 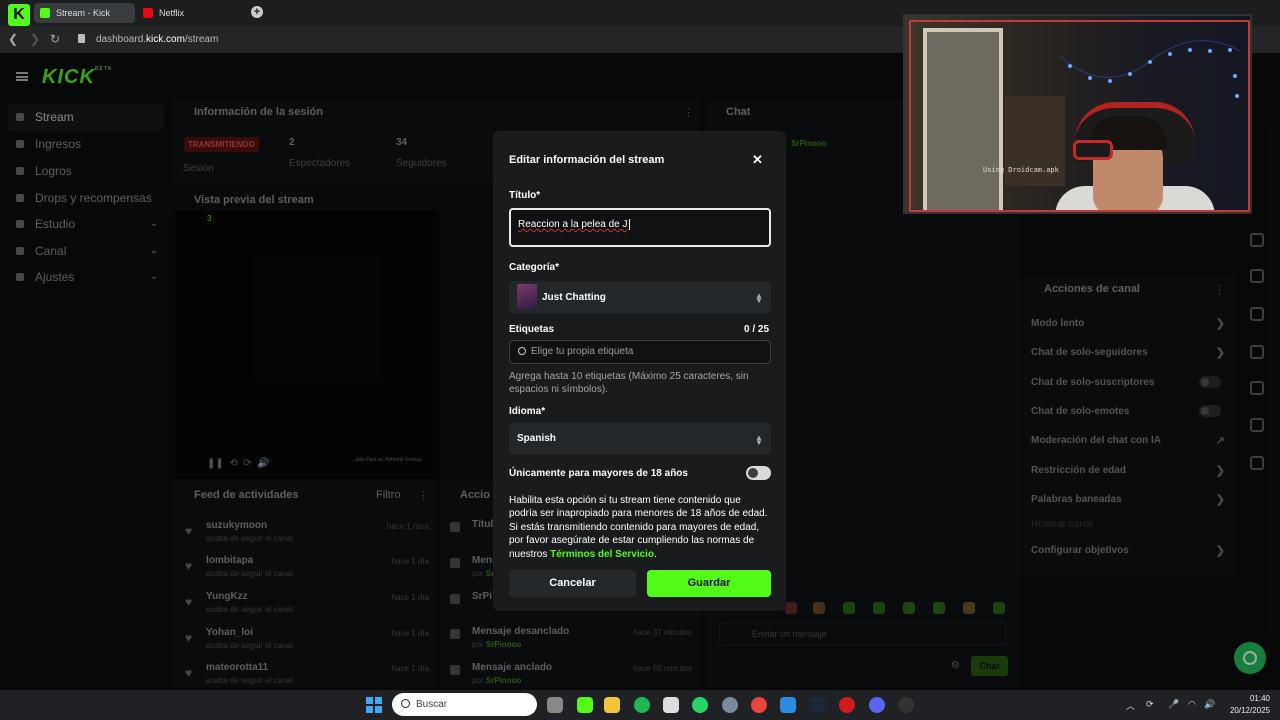 I want to click on forward-icon: ❯, so click(x=35, y=39).